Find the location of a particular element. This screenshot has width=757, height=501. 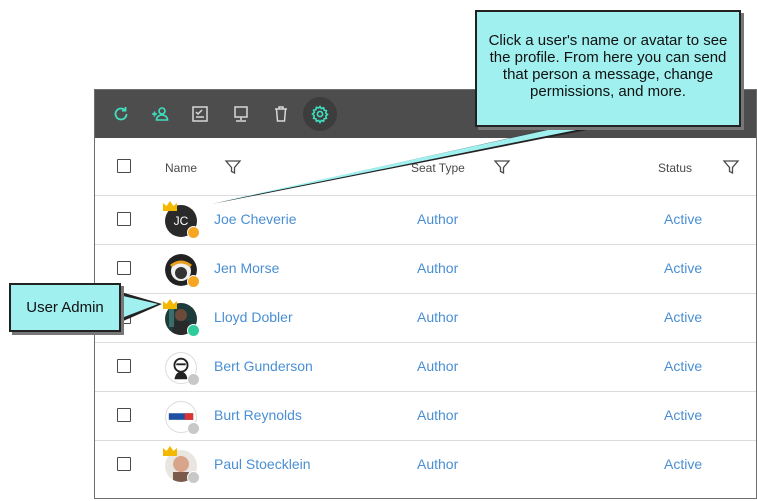

trash-icon is located at coordinates (281, 114).